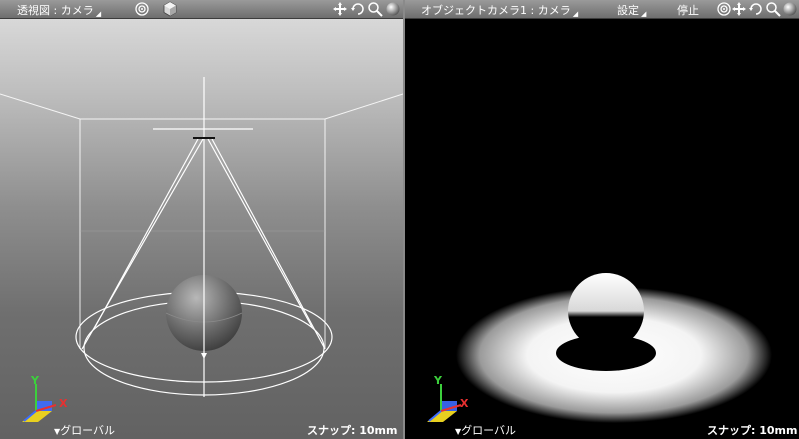 This screenshot has height=439, width=799. I want to click on cube-icon, so click(170, 9).